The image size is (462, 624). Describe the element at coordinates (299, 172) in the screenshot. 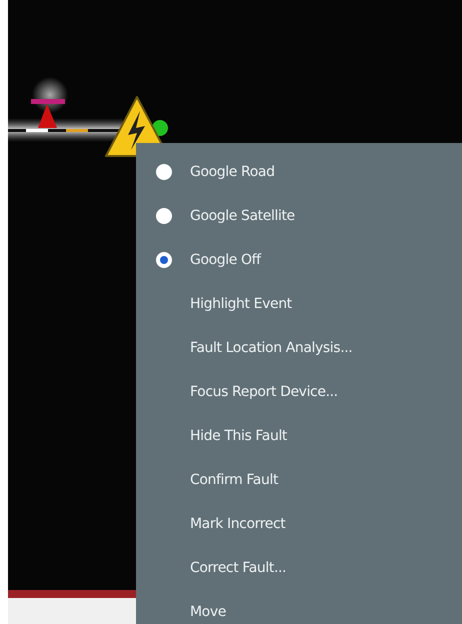

I see `menu-item: Google Road` at that location.